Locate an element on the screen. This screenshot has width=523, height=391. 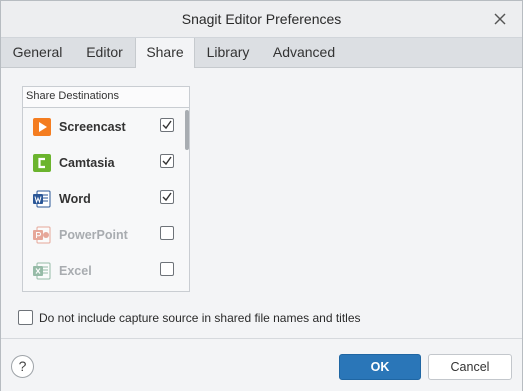
excel-icon is located at coordinates (42, 271).